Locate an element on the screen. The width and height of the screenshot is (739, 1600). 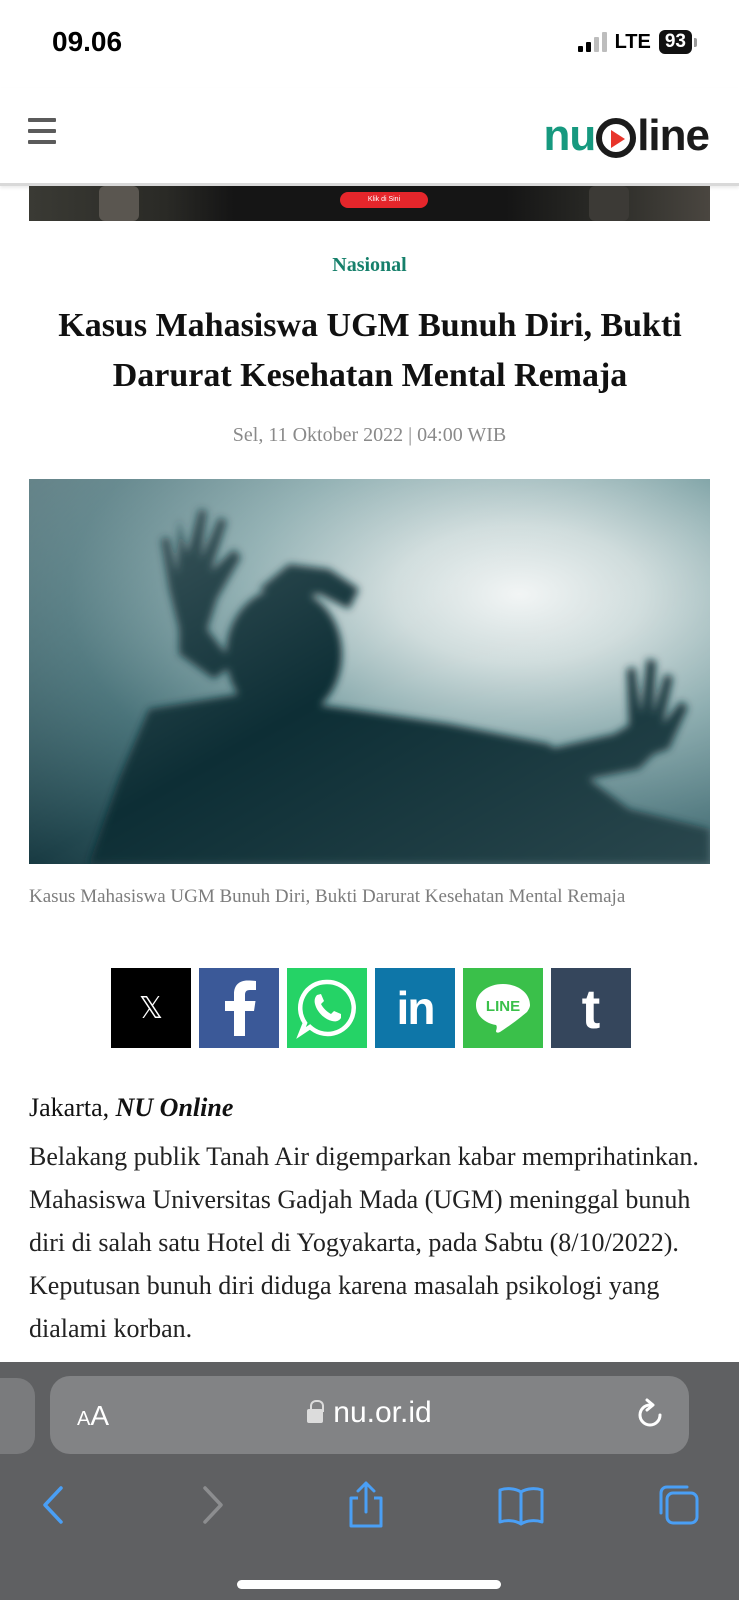
reload-icon is located at coordinates (650, 1415).